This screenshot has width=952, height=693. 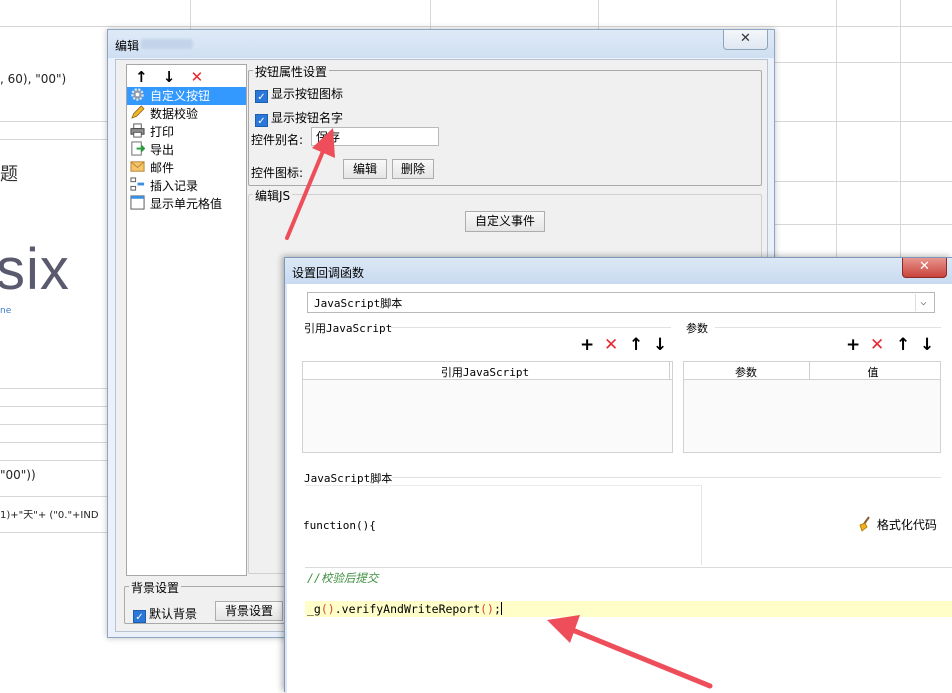 I want to click on alias-label: 控件别名:, so click(x=277, y=140).